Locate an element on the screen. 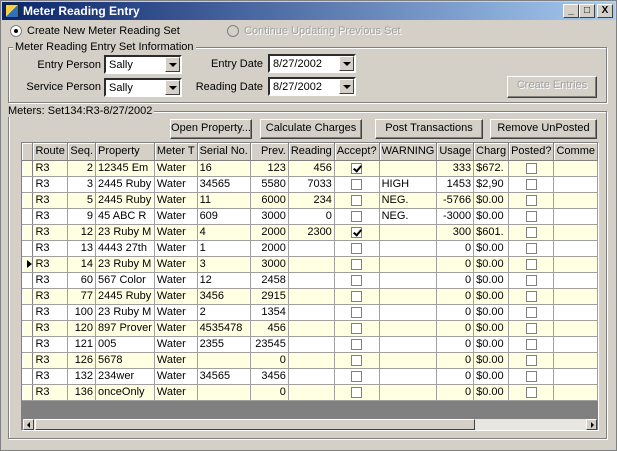  usage-cell: 333 is located at coordinates (455, 168).